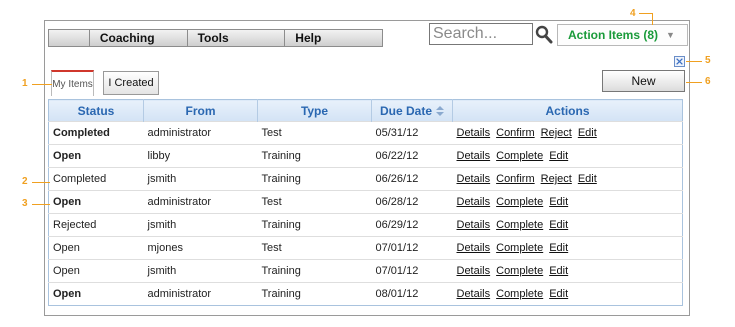  What do you see at coordinates (412, 294) in the screenshot?
I see `cell-due: 08/01/12` at bounding box center [412, 294].